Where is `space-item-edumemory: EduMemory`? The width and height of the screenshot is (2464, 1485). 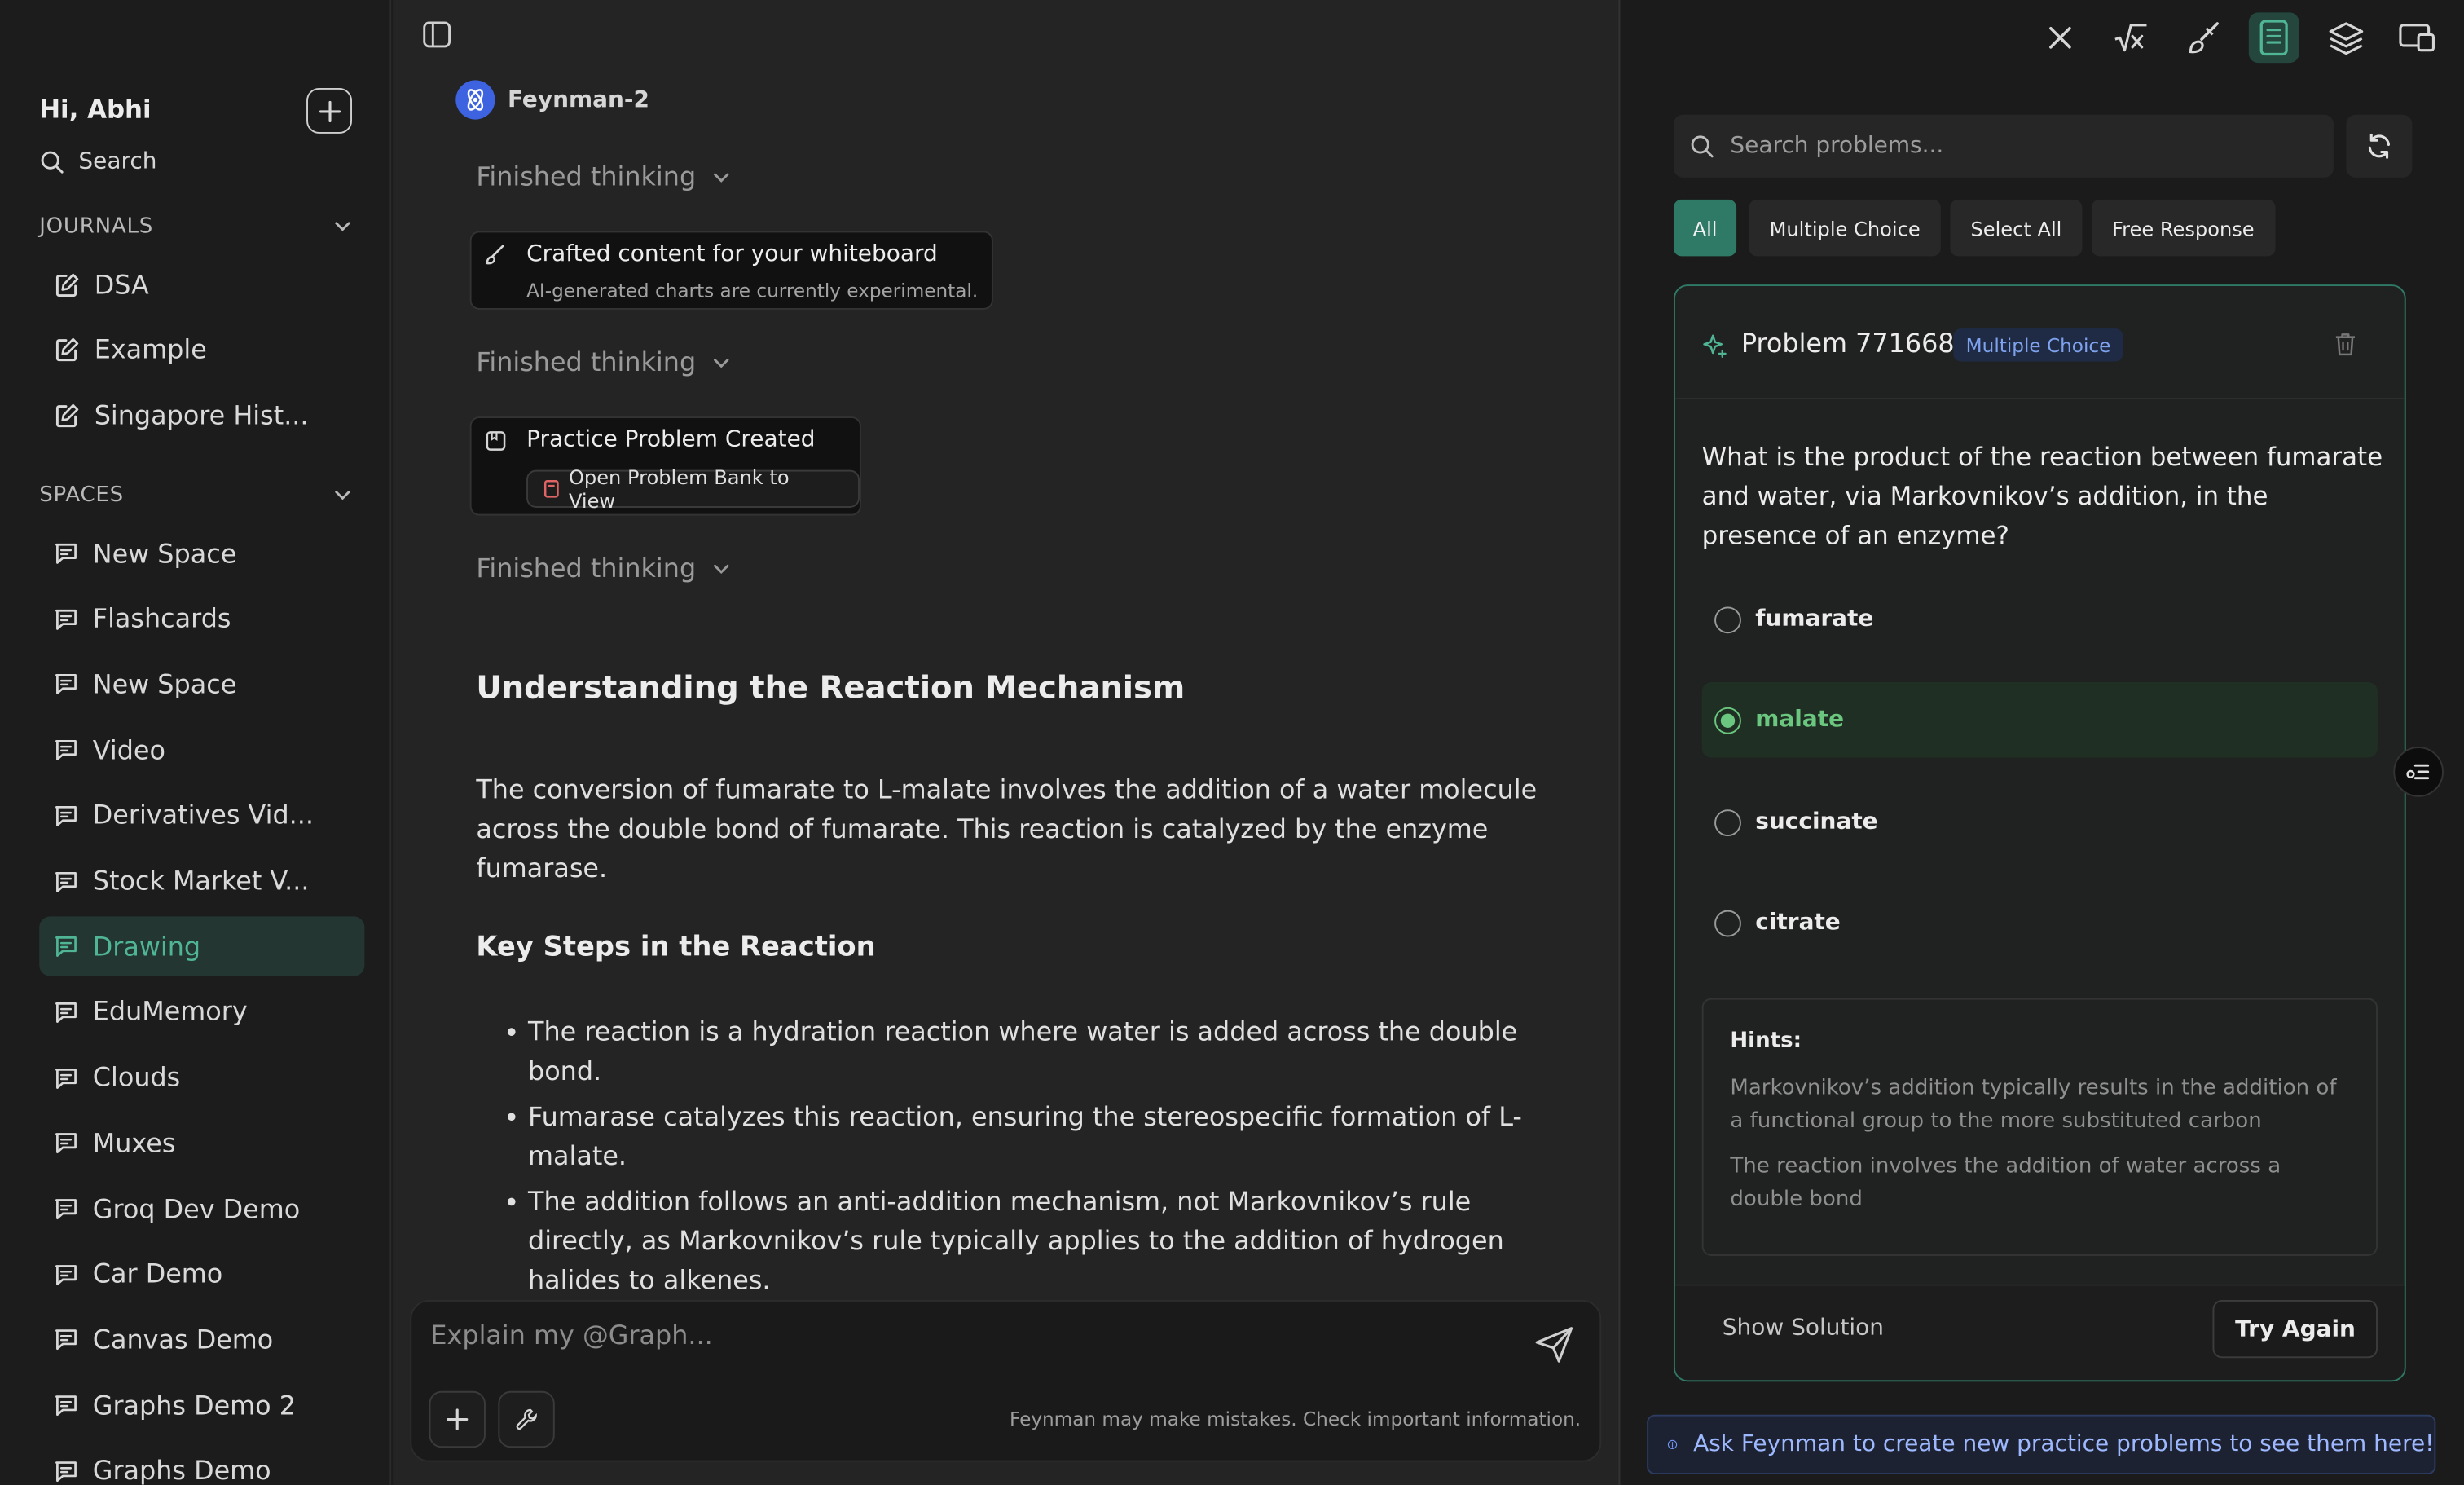 space-item-edumemory: EduMemory is located at coordinates (201, 1012).